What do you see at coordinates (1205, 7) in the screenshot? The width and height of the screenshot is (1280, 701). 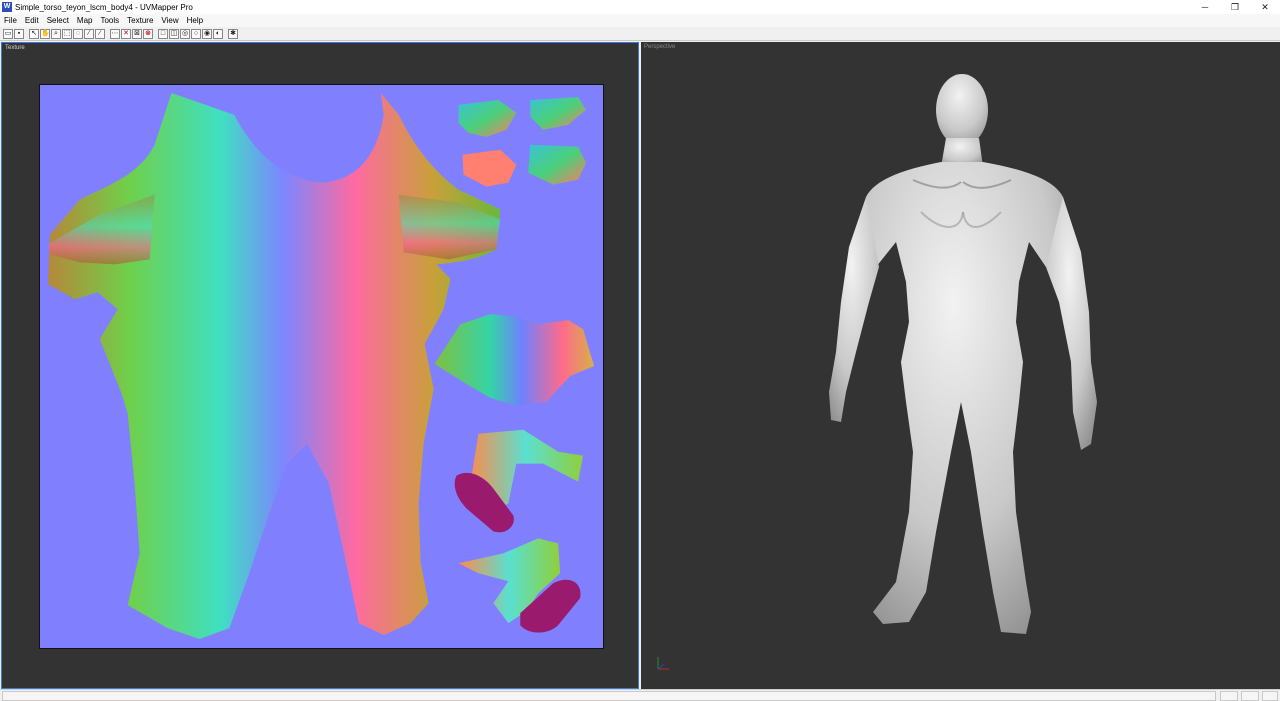 I see `minimize-button: ─` at bounding box center [1205, 7].